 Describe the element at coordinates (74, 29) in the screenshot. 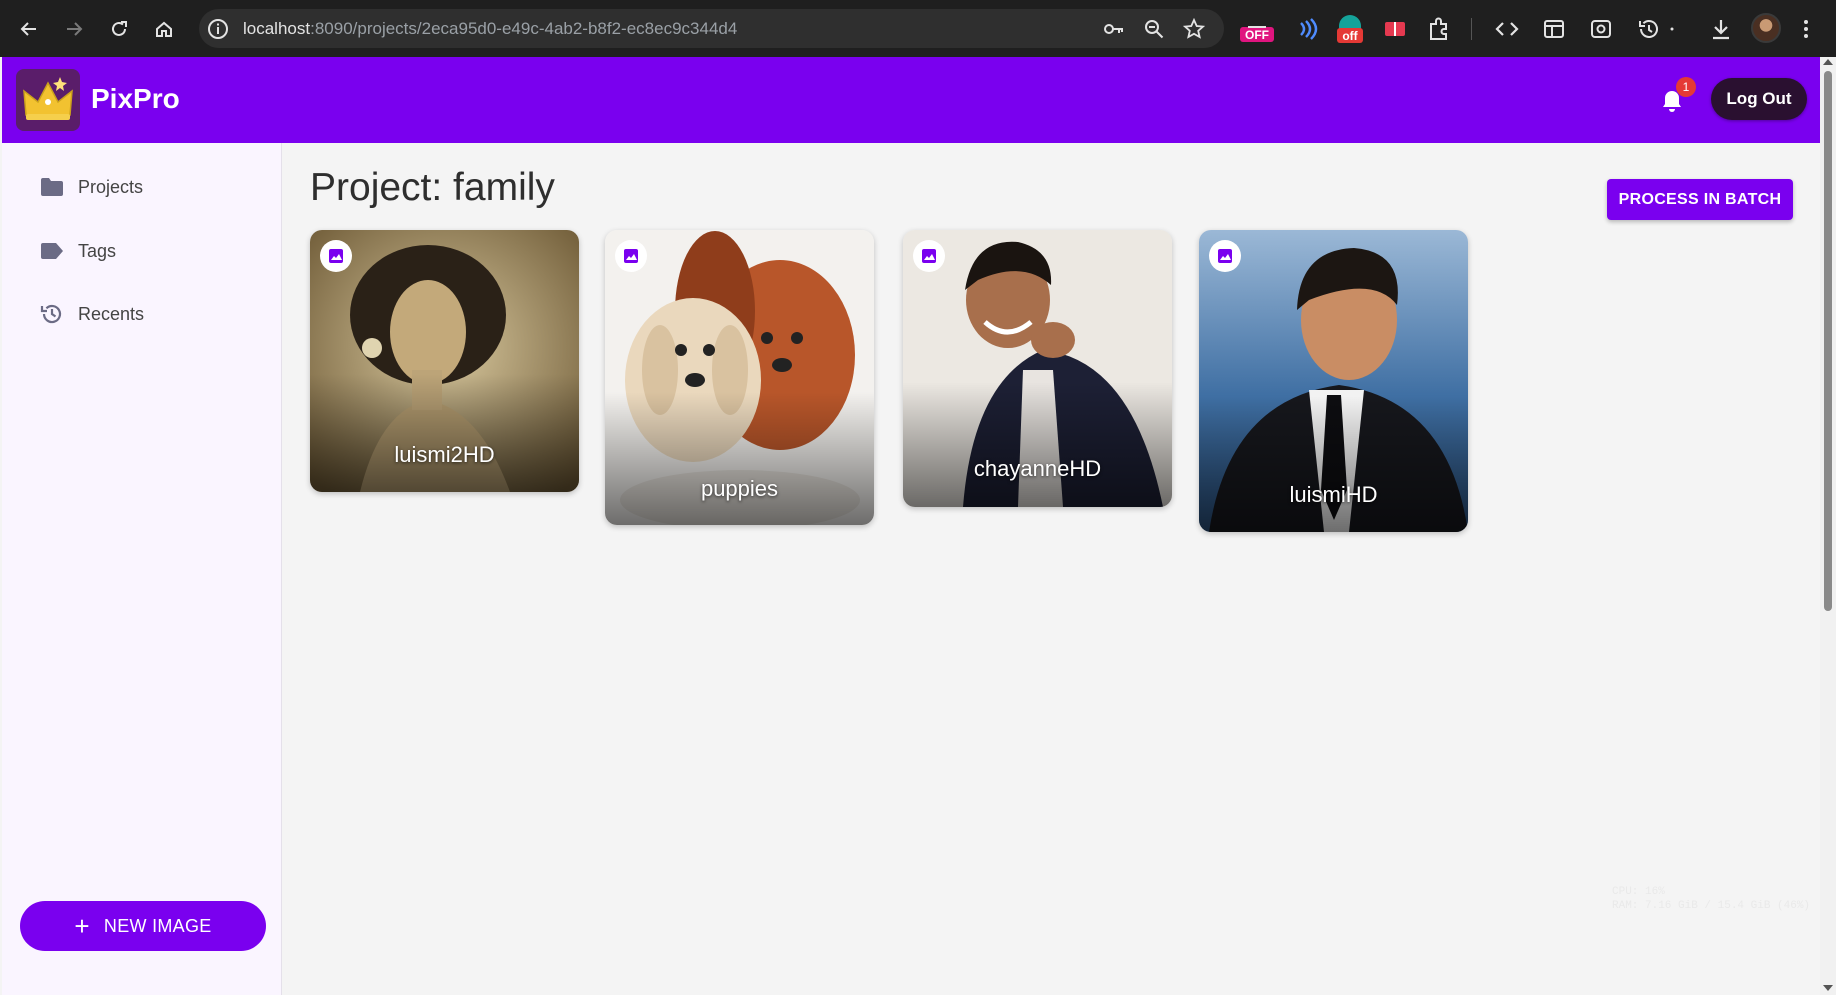

I see `forward-icon` at that location.